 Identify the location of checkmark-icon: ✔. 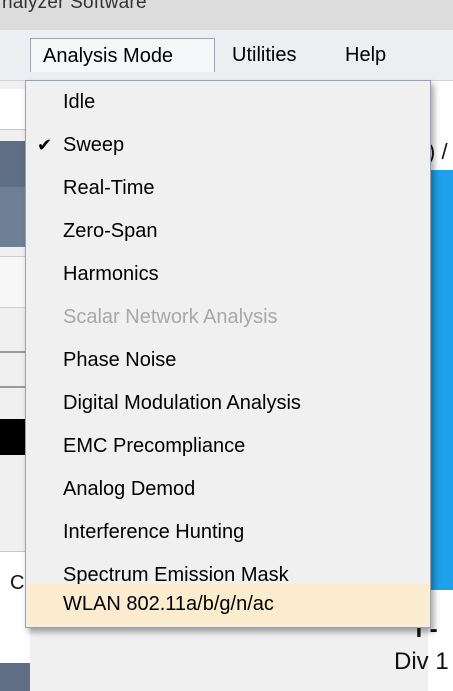
(45, 145).